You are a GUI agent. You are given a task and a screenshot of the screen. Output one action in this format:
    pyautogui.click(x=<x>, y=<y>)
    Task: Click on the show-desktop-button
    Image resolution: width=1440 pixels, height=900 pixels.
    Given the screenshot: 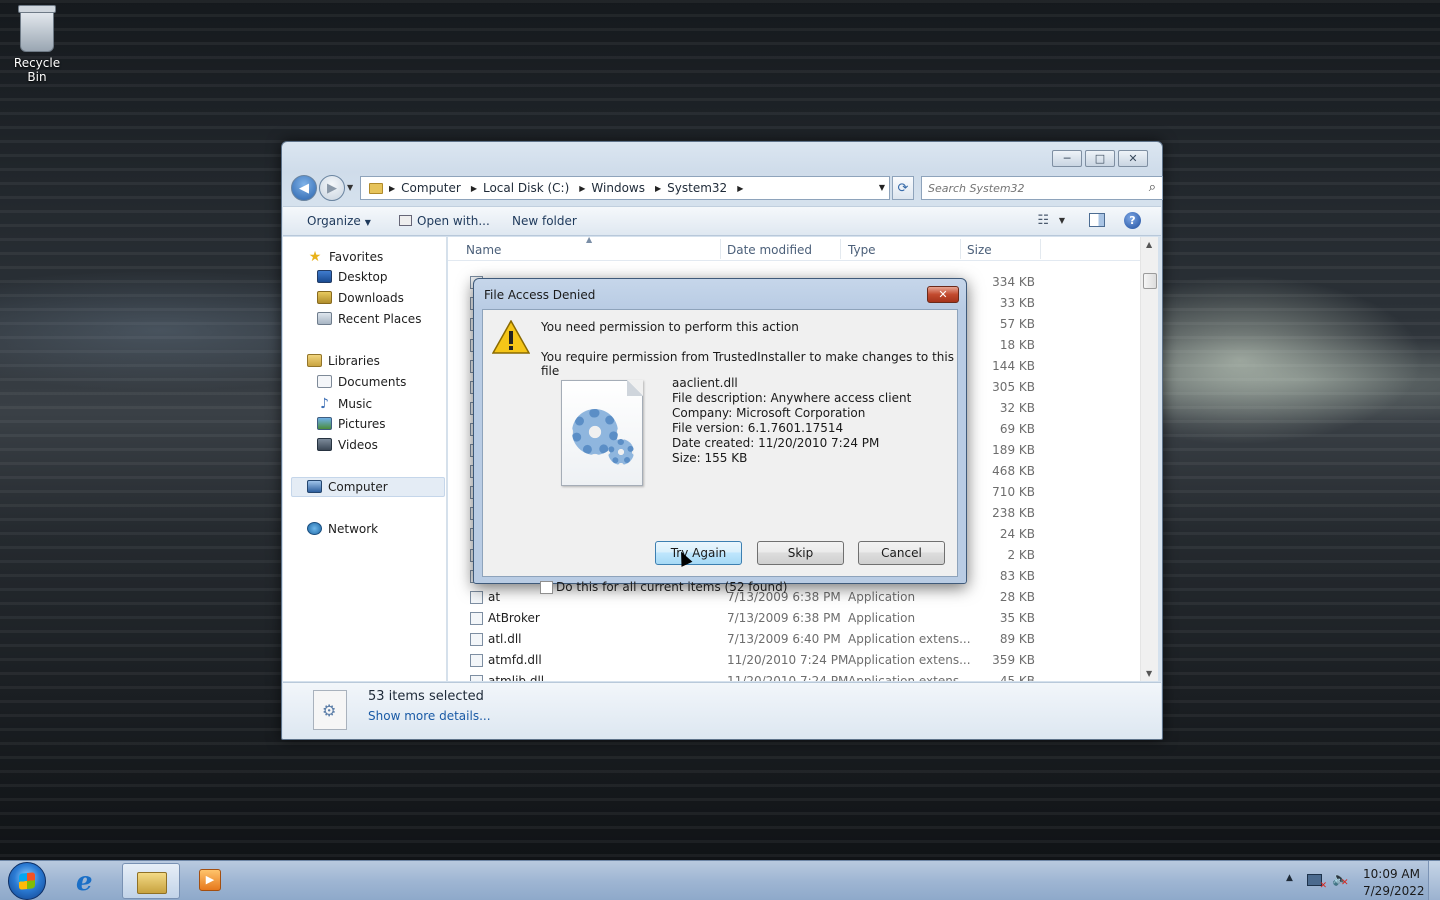 What is the action you would take?
    pyautogui.click(x=1434, y=880)
    